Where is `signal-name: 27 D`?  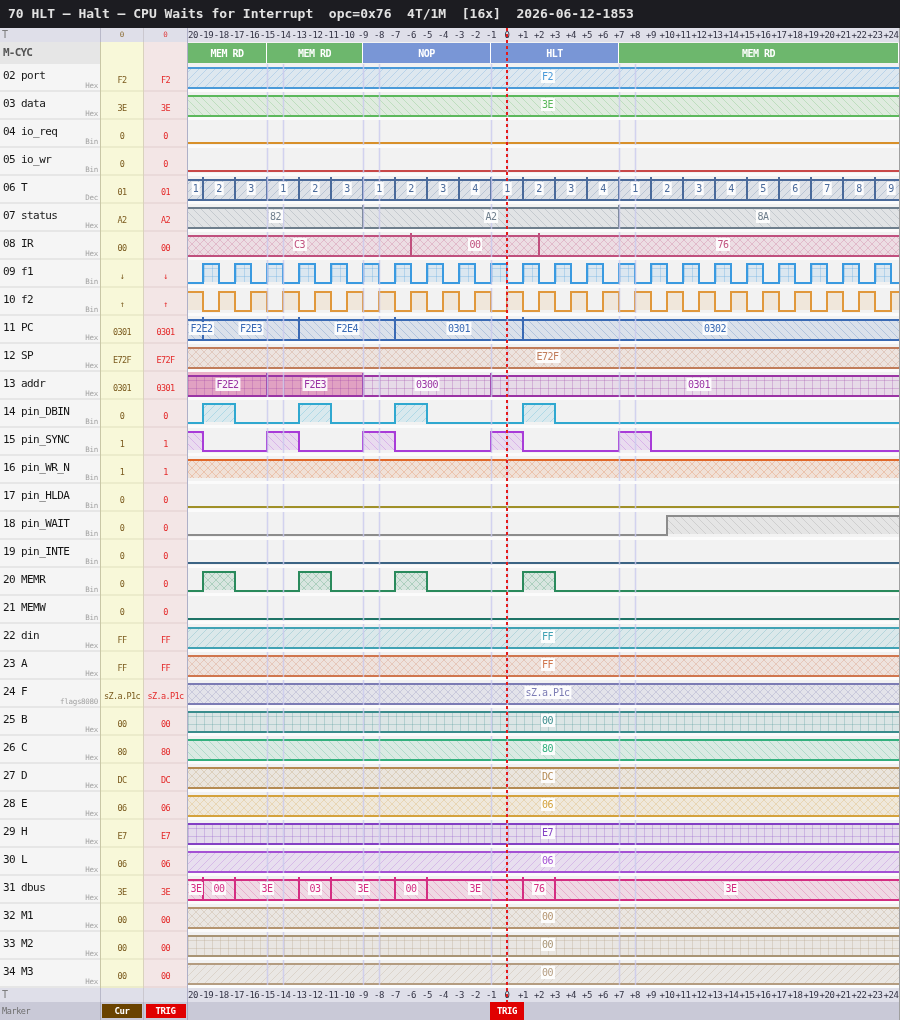
signal-name: 27 D is located at coordinates (16, 775).